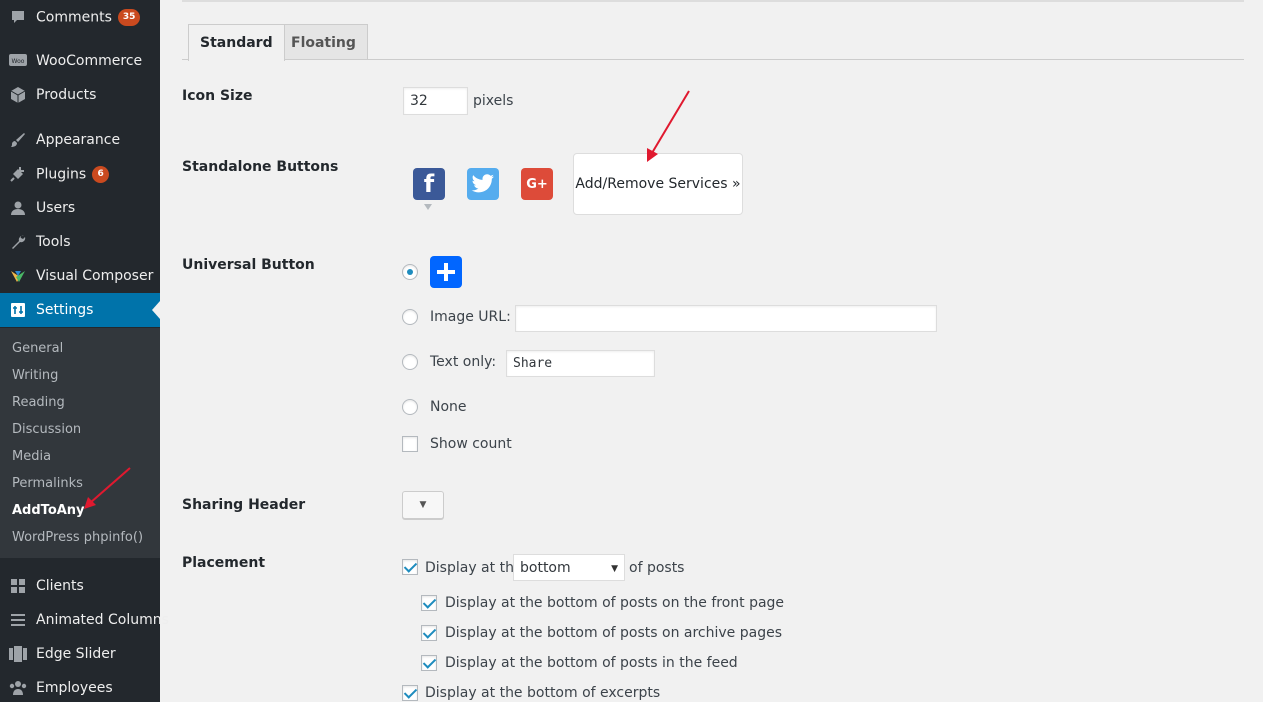 This screenshot has height=702, width=1263. What do you see at coordinates (429, 603) in the screenshot?
I see `front-page-checkbox` at bounding box center [429, 603].